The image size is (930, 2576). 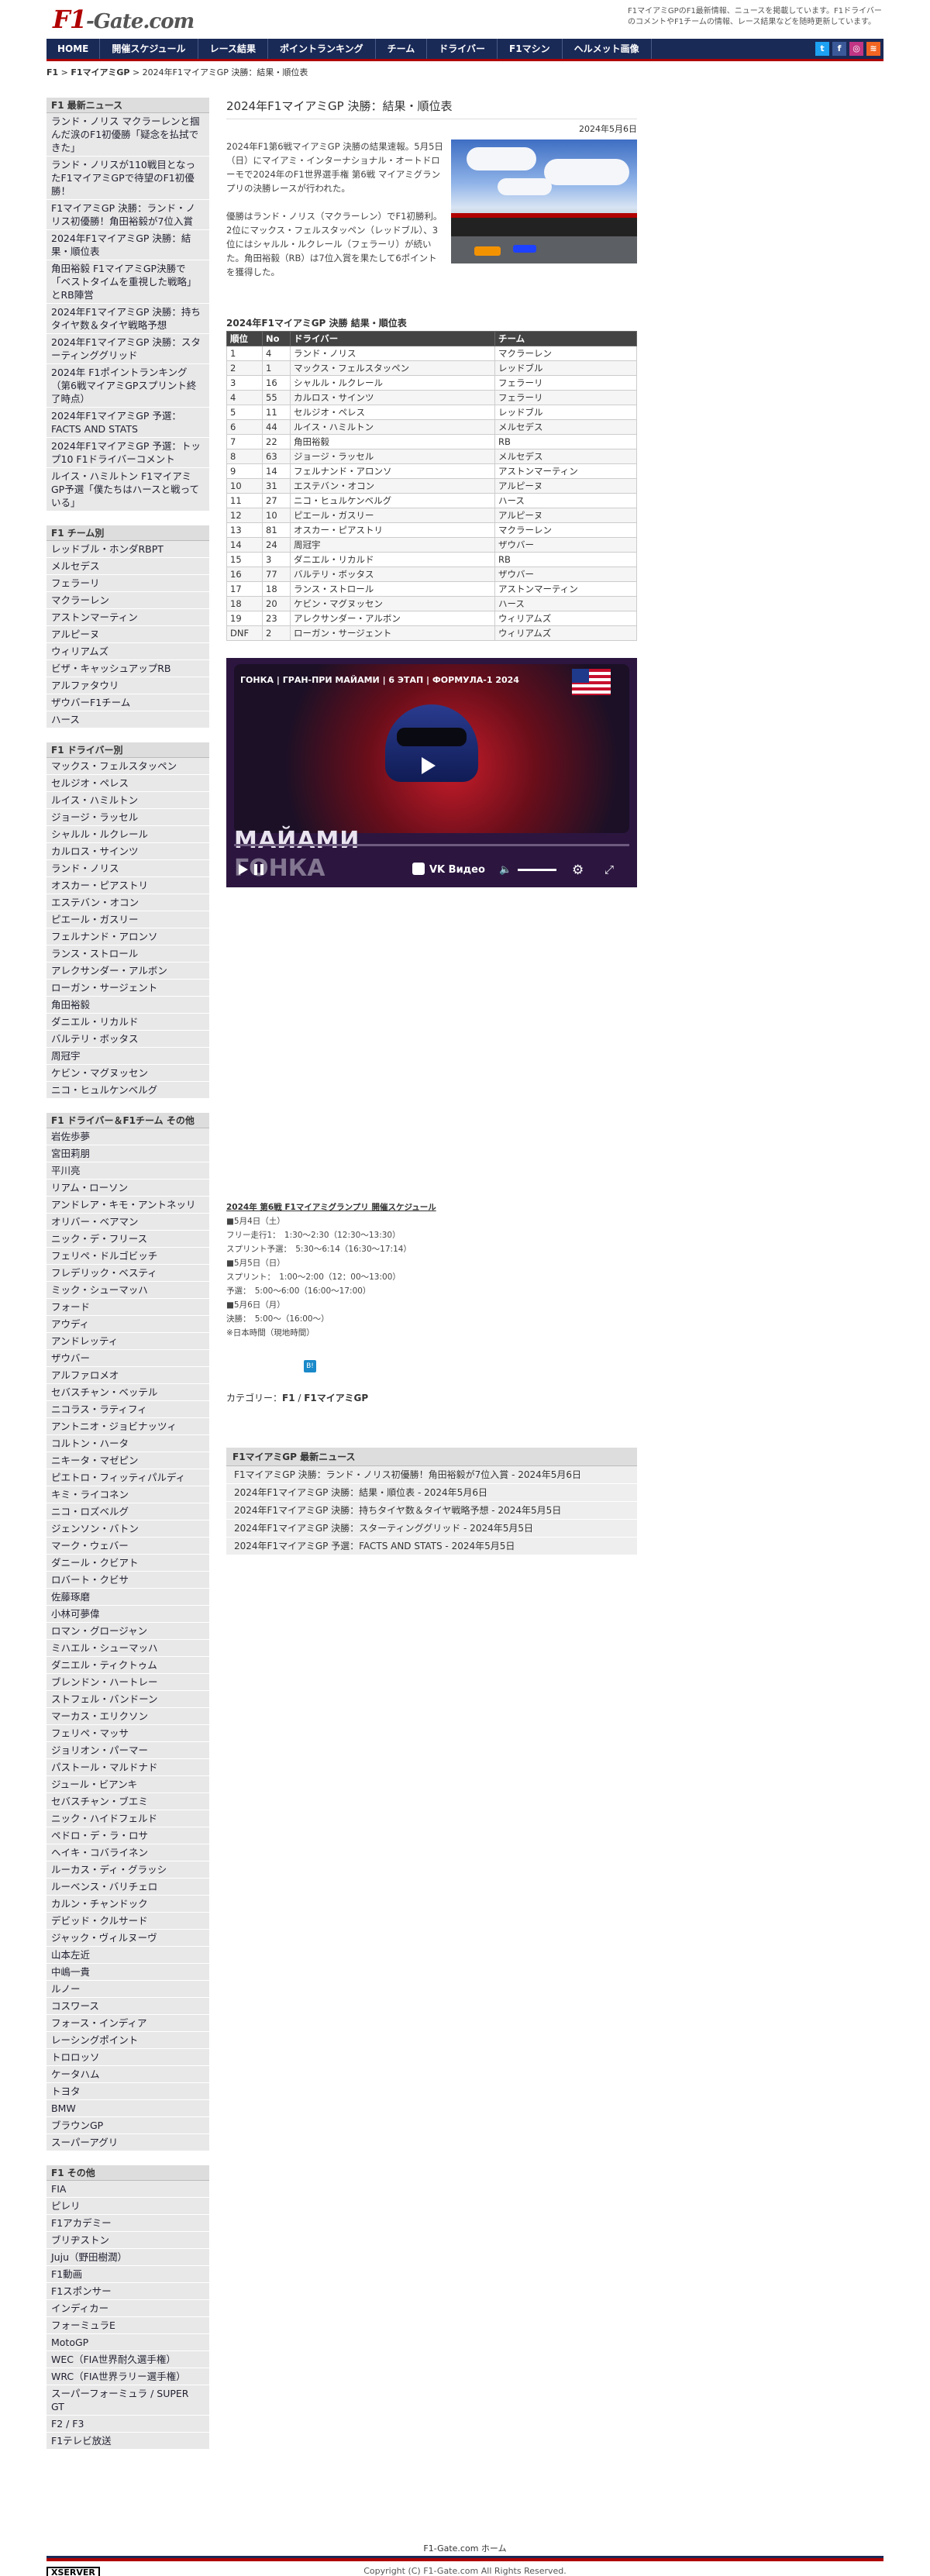 What do you see at coordinates (431, 845) in the screenshot?
I see `video-progress-bar` at bounding box center [431, 845].